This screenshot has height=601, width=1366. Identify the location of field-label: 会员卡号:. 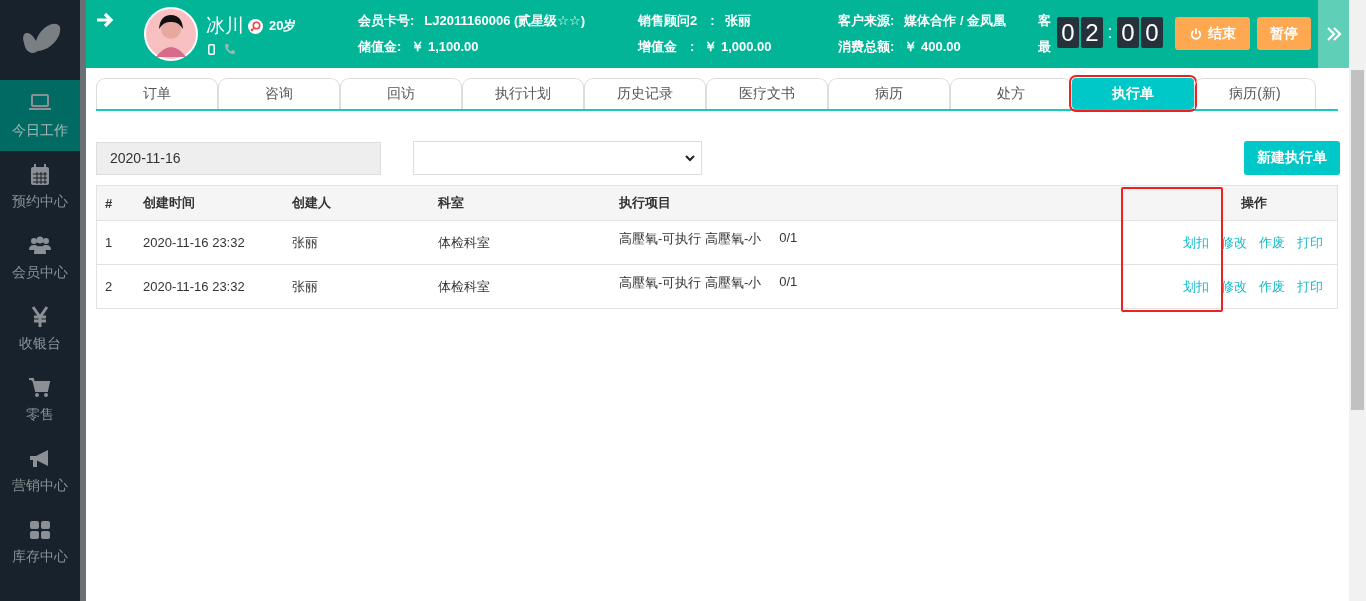
(386, 20).